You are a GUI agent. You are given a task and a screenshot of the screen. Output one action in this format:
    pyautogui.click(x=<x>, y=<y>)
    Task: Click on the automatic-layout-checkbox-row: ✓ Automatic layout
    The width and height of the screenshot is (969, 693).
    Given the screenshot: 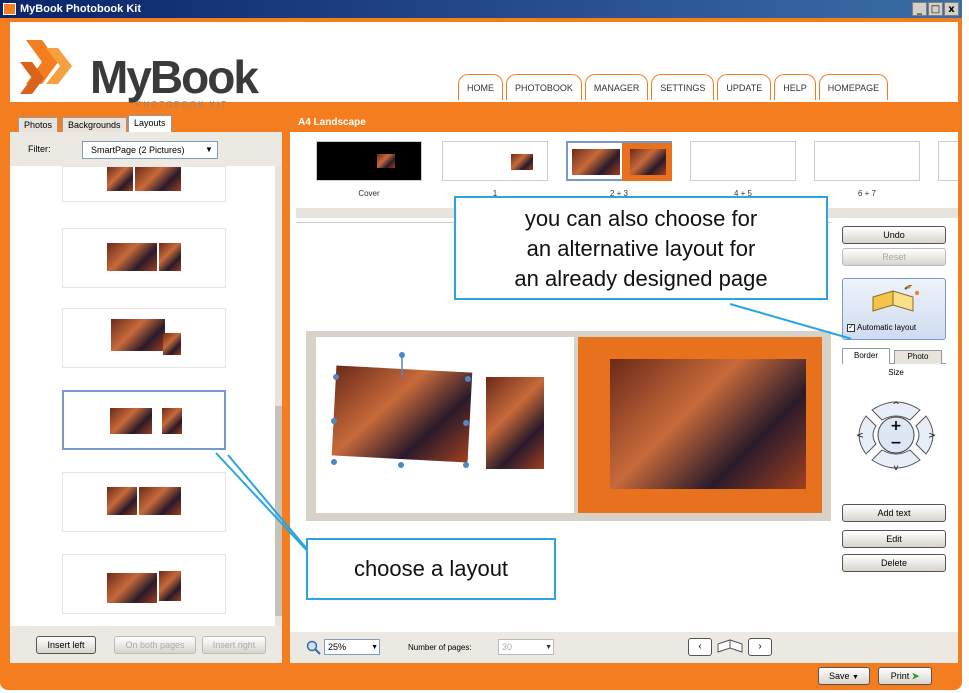 What is the action you would take?
    pyautogui.click(x=881, y=327)
    